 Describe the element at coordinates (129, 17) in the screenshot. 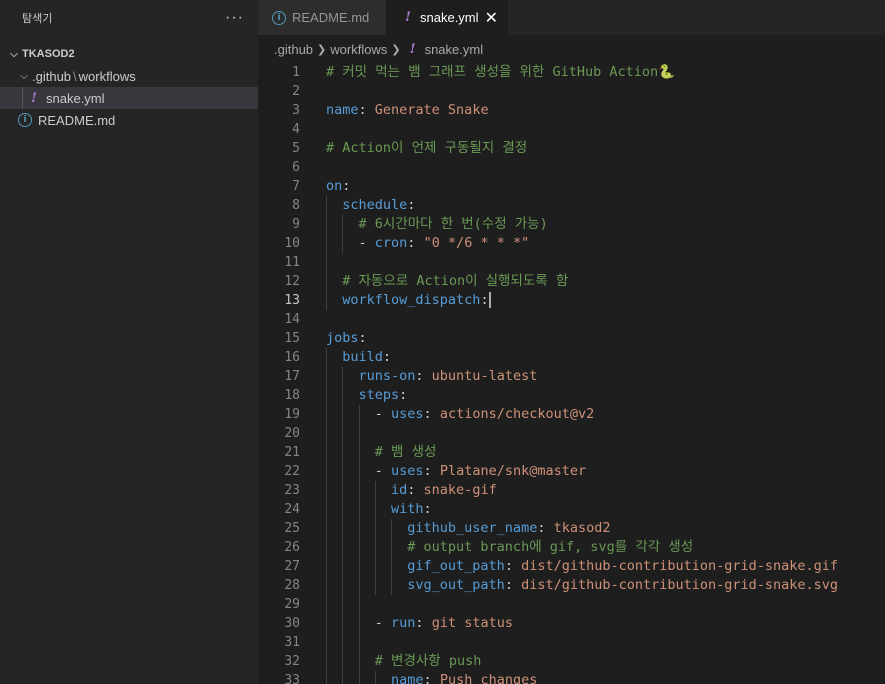

I see `explorer-header: 탐색기 ···` at that location.